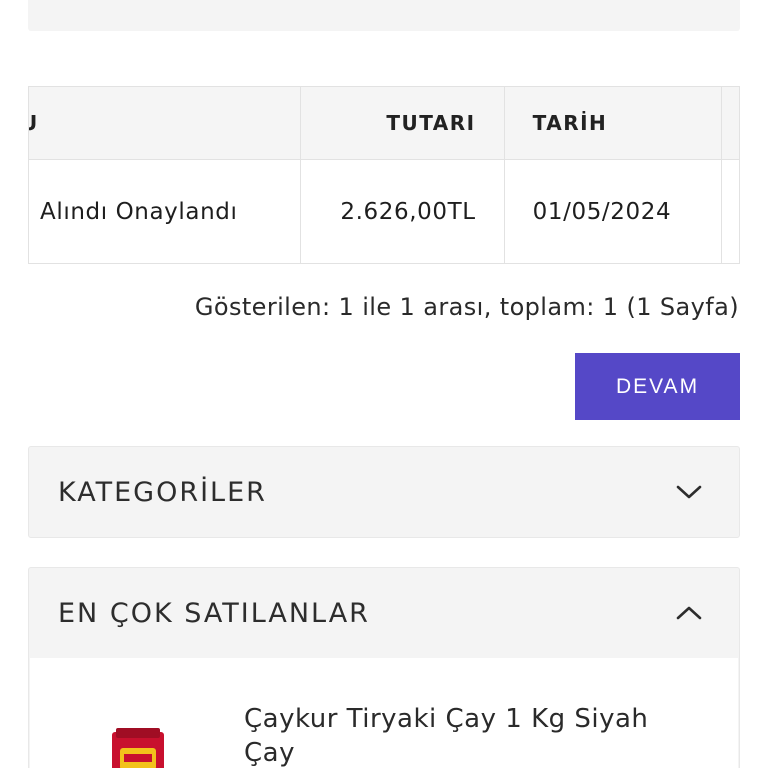 The image size is (768, 768). What do you see at coordinates (657, 386) in the screenshot?
I see `continue-button: DEVAM` at bounding box center [657, 386].